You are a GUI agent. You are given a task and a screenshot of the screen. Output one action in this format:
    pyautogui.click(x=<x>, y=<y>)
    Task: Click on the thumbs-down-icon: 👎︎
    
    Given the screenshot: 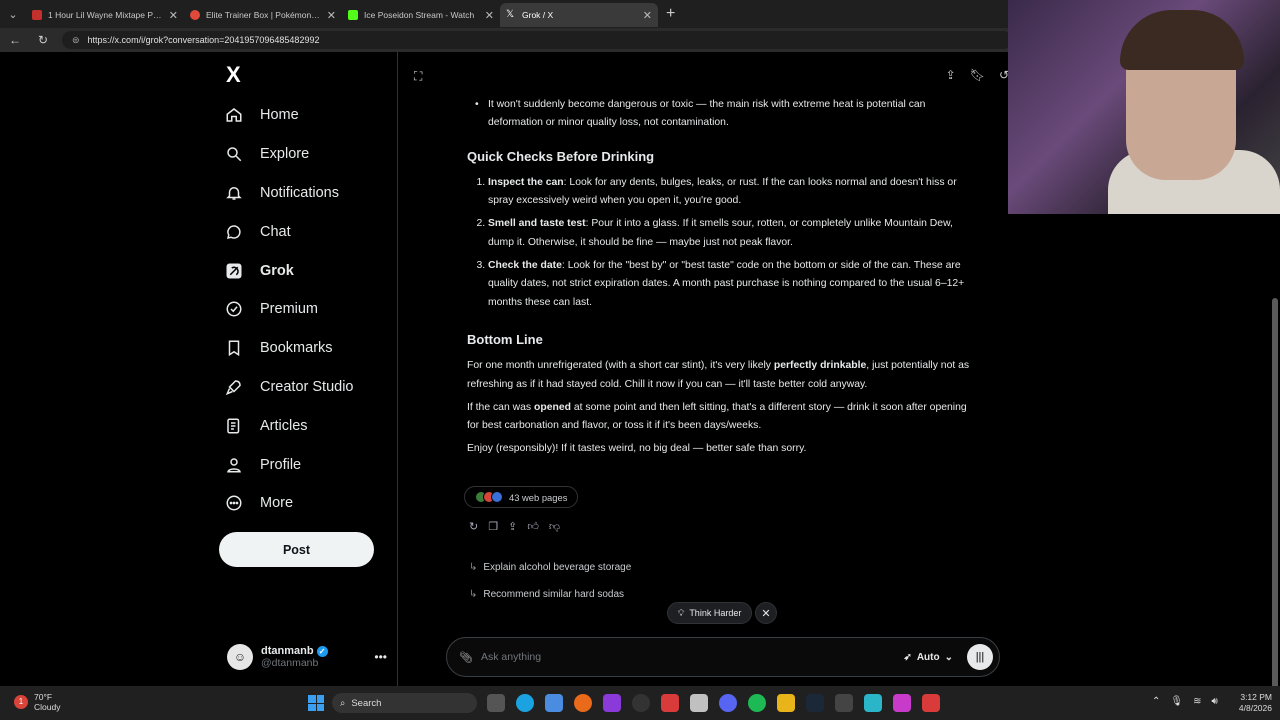 What is the action you would take?
    pyautogui.click(x=554, y=526)
    